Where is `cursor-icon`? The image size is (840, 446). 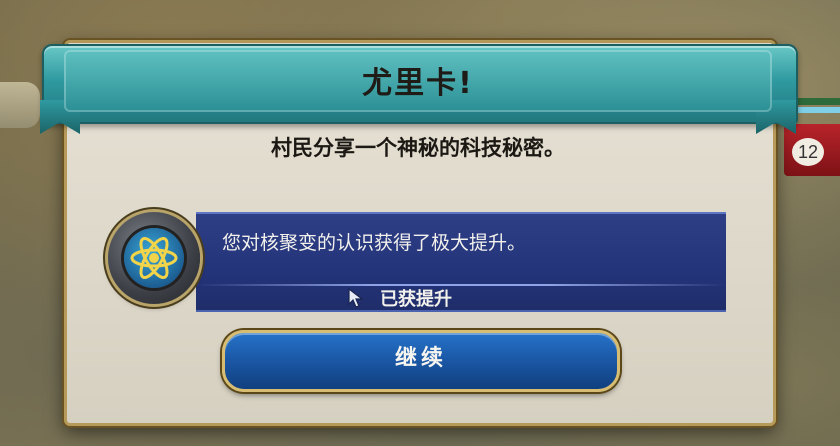 cursor-icon is located at coordinates (356, 297).